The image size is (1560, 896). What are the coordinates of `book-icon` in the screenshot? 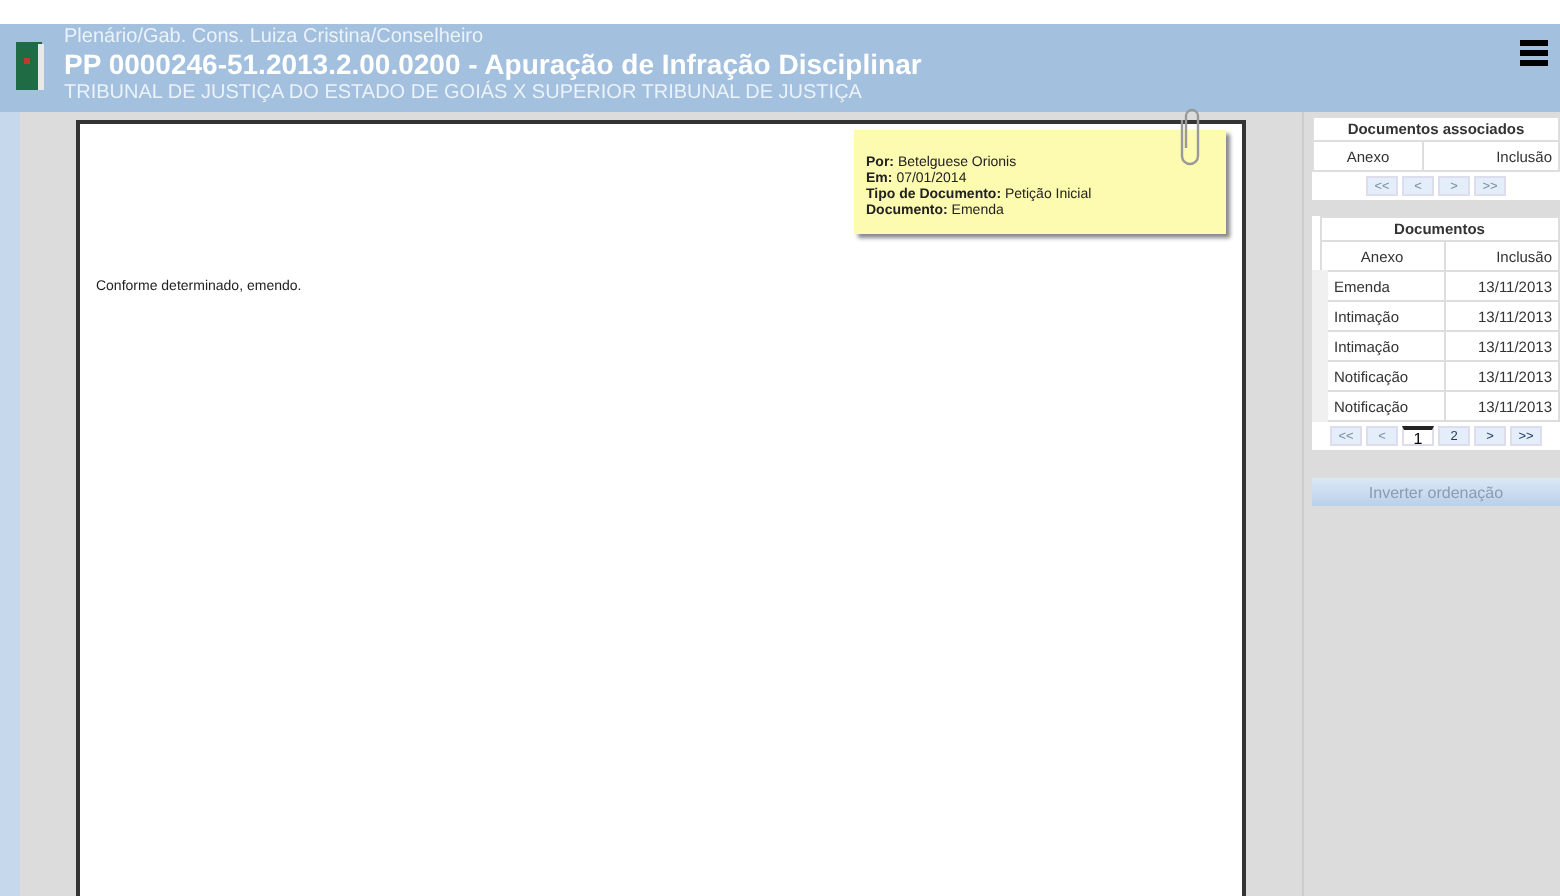 It's located at (30, 66).